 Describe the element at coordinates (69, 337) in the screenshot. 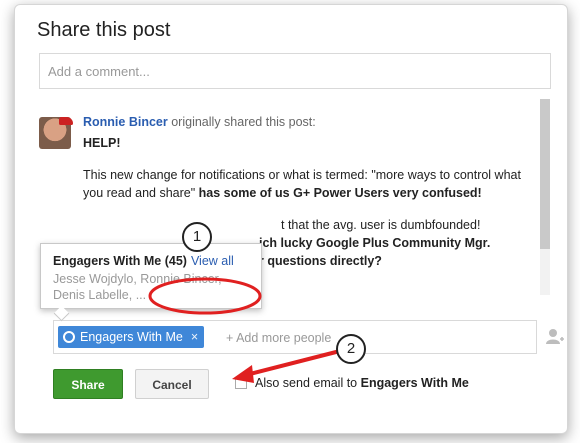

I see `circle-icon` at that location.